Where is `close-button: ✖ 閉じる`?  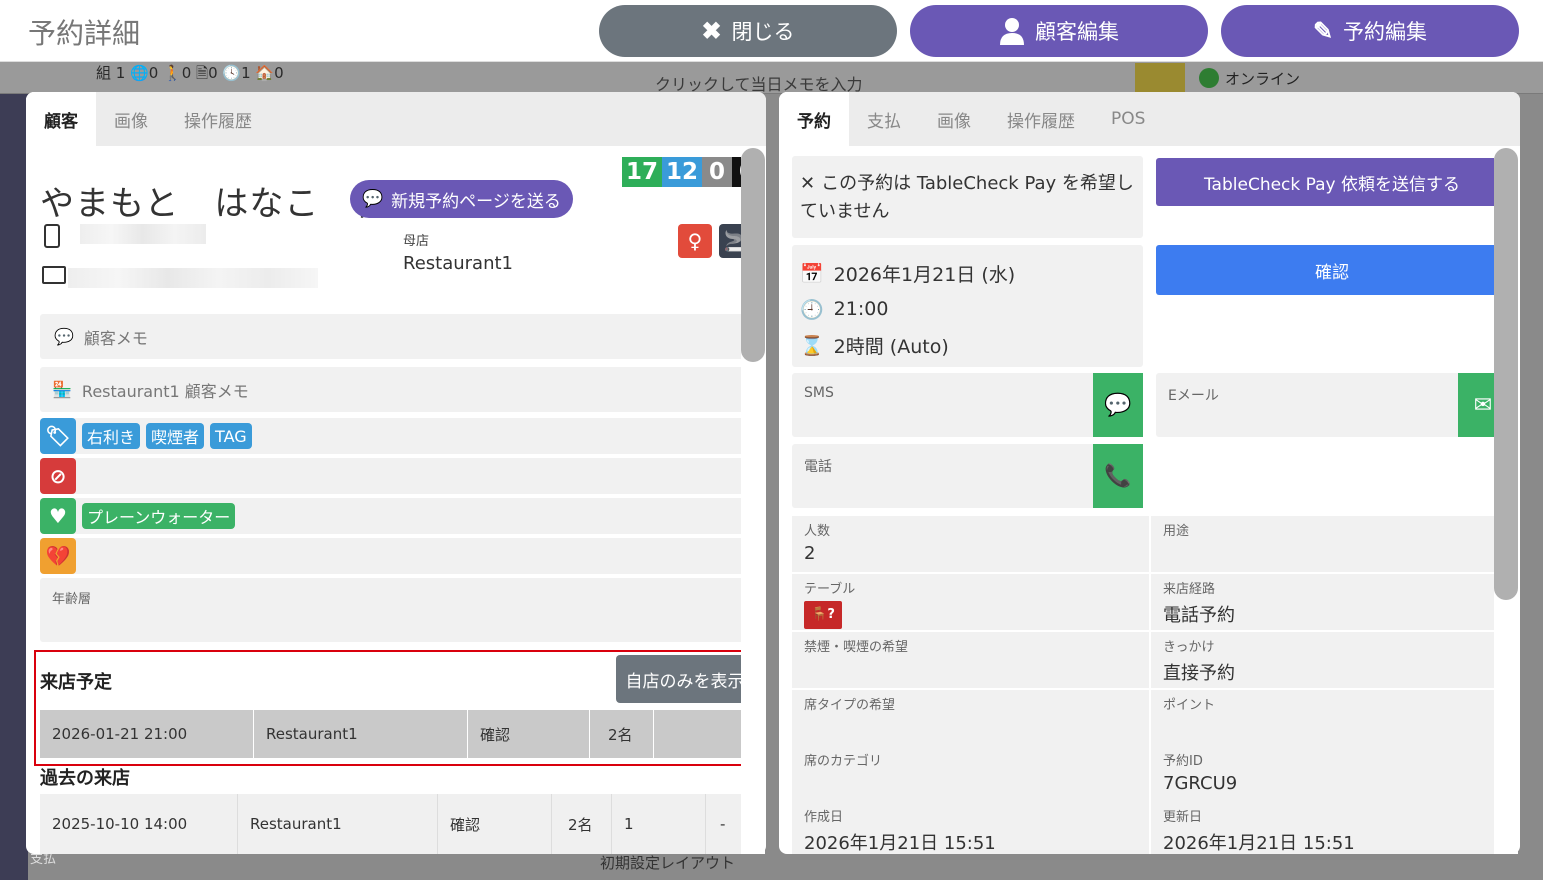
close-button: ✖ 閉じる is located at coordinates (748, 31).